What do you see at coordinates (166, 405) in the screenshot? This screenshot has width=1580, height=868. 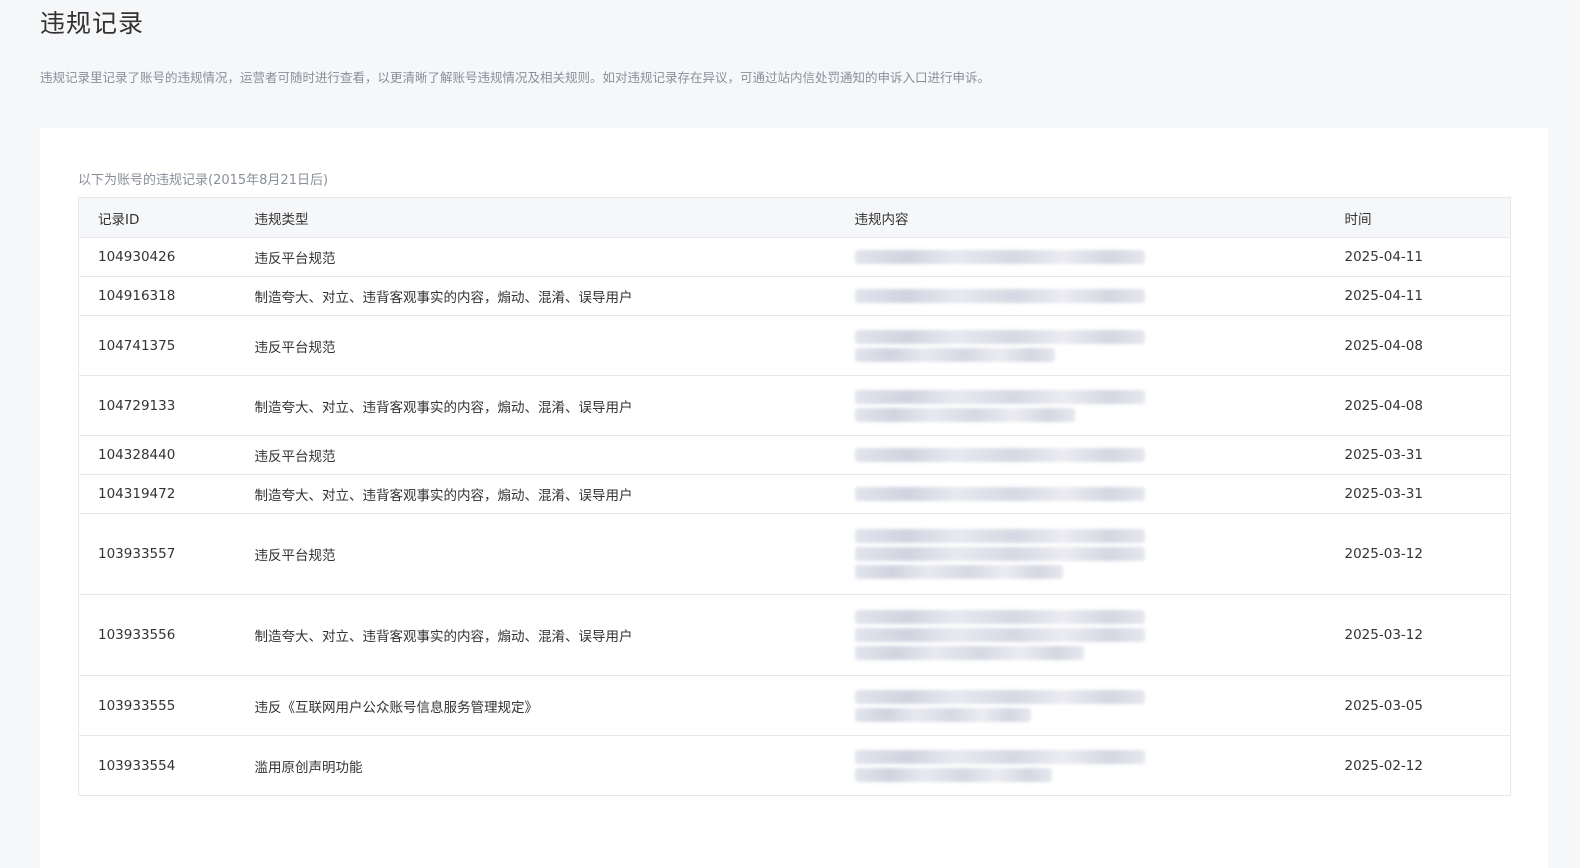 I see `record-id: 104729133` at bounding box center [166, 405].